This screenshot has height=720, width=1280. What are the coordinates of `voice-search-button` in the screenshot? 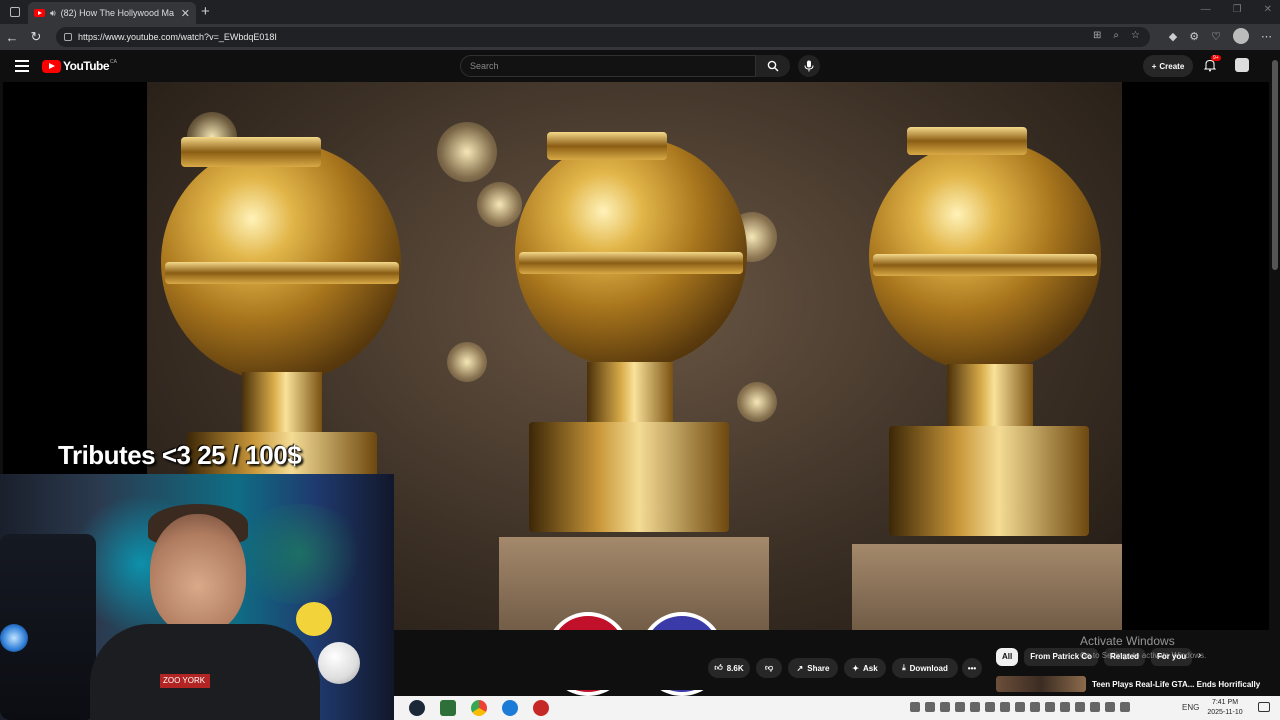 It's located at (809, 66).